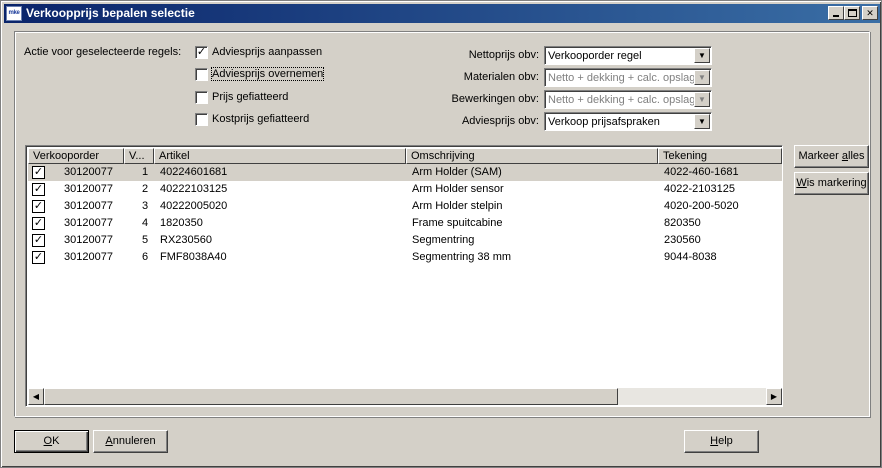  Describe the element at coordinates (495, 99) in the screenshot. I see `bewerkingen-label: Bewerkingen obv:` at that location.